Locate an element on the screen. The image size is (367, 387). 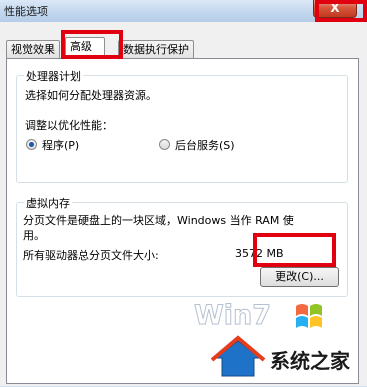
tab-data-execution-prevention: 数据执行保护 is located at coordinates (156, 49).